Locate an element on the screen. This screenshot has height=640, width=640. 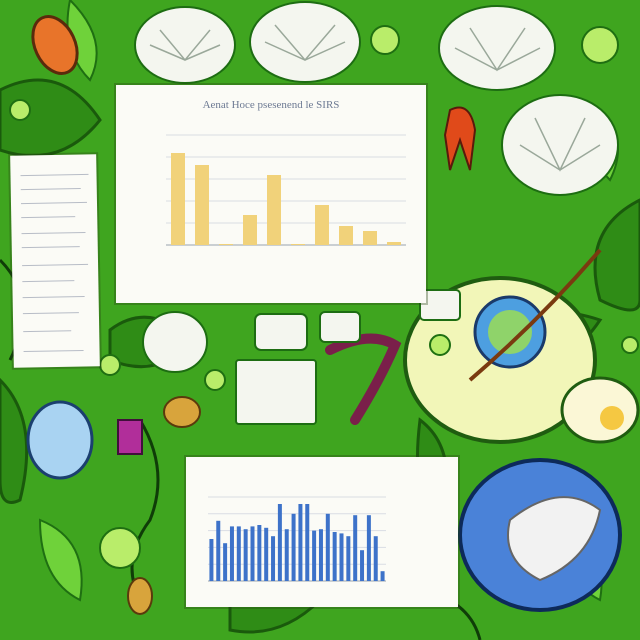
bottom-bar-chart-panel is located at coordinates (322, 532).